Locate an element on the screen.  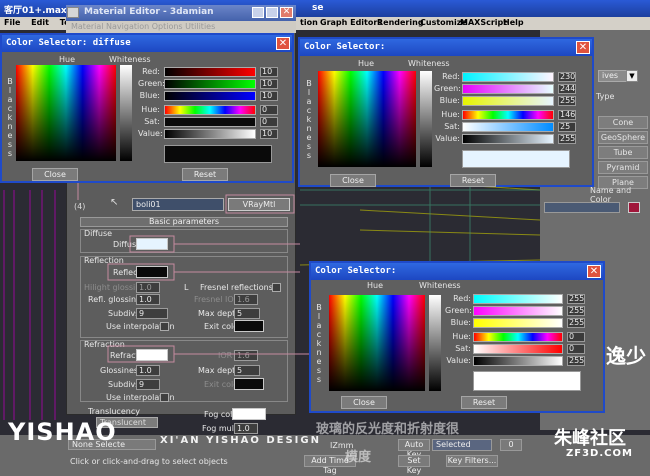
value-value: 10 is located at coordinates (269, 134).